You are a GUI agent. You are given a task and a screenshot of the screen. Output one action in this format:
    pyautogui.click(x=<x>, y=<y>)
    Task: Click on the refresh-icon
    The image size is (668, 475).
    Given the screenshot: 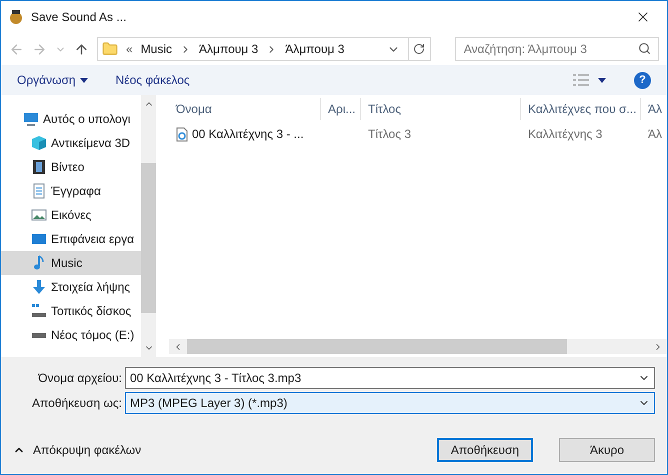 What is the action you would take?
    pyautogui.click(x=419, y=49)
    